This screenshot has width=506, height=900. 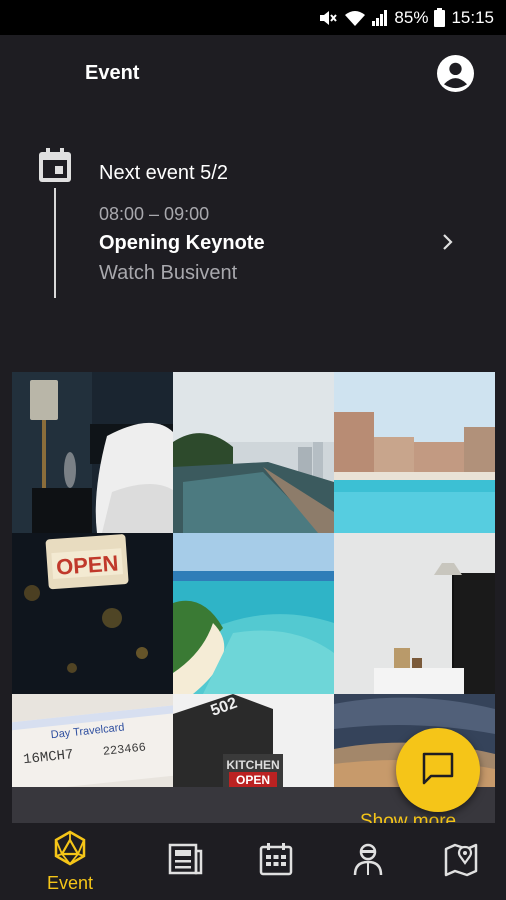 I want to click on nav-label-event: Event, so click(x=70, y=882).